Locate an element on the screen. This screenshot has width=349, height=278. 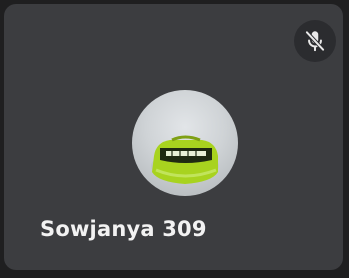
avatar is located at coordinates (185, 143).